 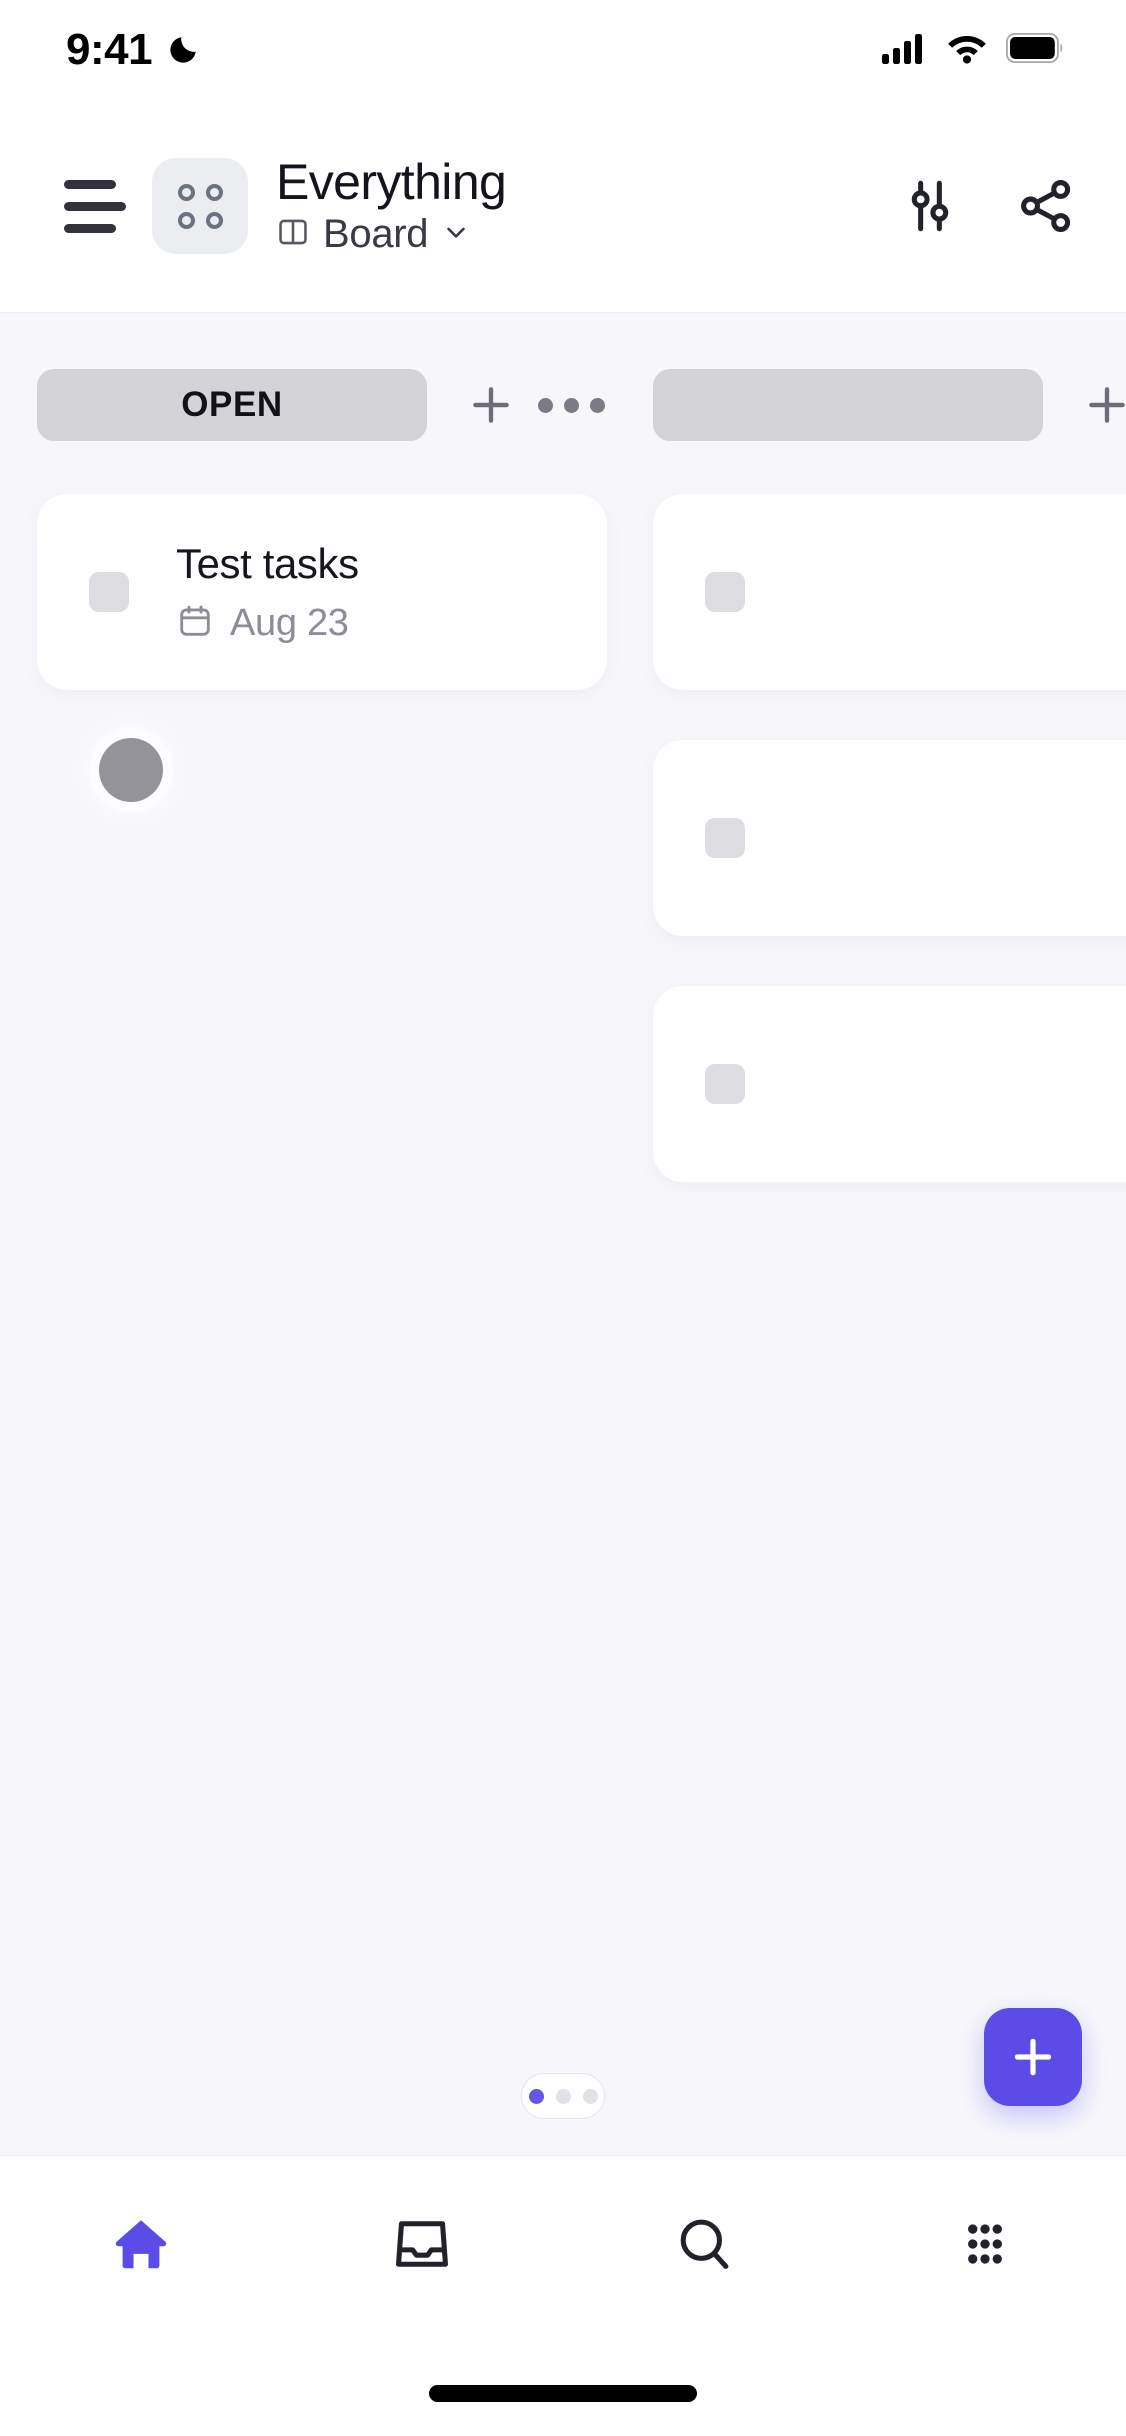 What do you see at coordinates (536, 2096) in the screenshot?
I see `page-dot-active` at bounding box center [536, 2096].